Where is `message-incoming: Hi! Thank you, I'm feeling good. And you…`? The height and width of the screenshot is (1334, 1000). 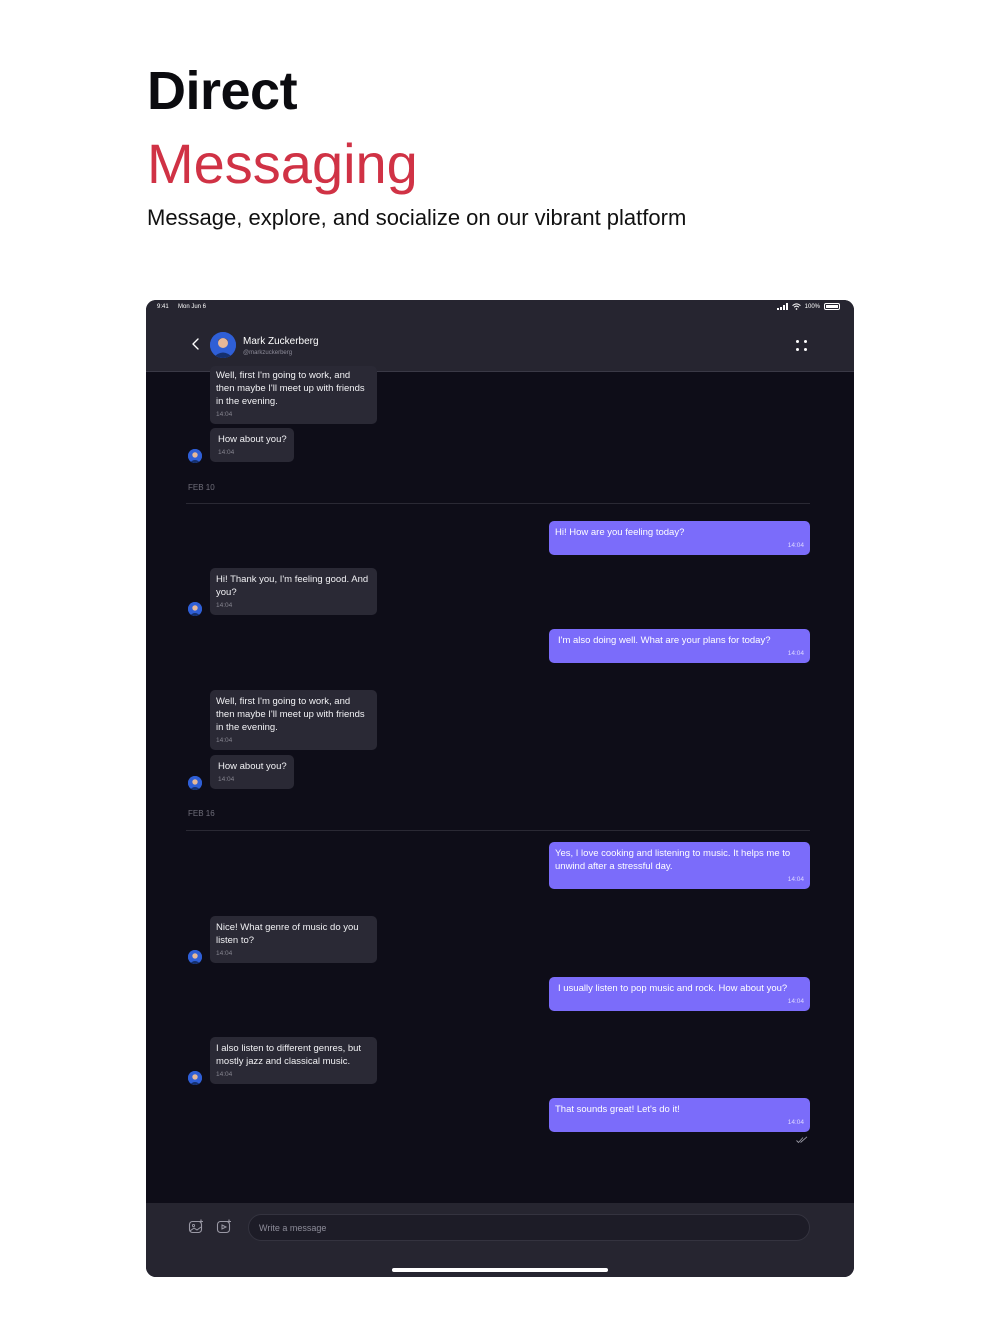 message-incoming: Hi! Thank you, I'm feeling good. And you… is located at coordinates (293, 591).